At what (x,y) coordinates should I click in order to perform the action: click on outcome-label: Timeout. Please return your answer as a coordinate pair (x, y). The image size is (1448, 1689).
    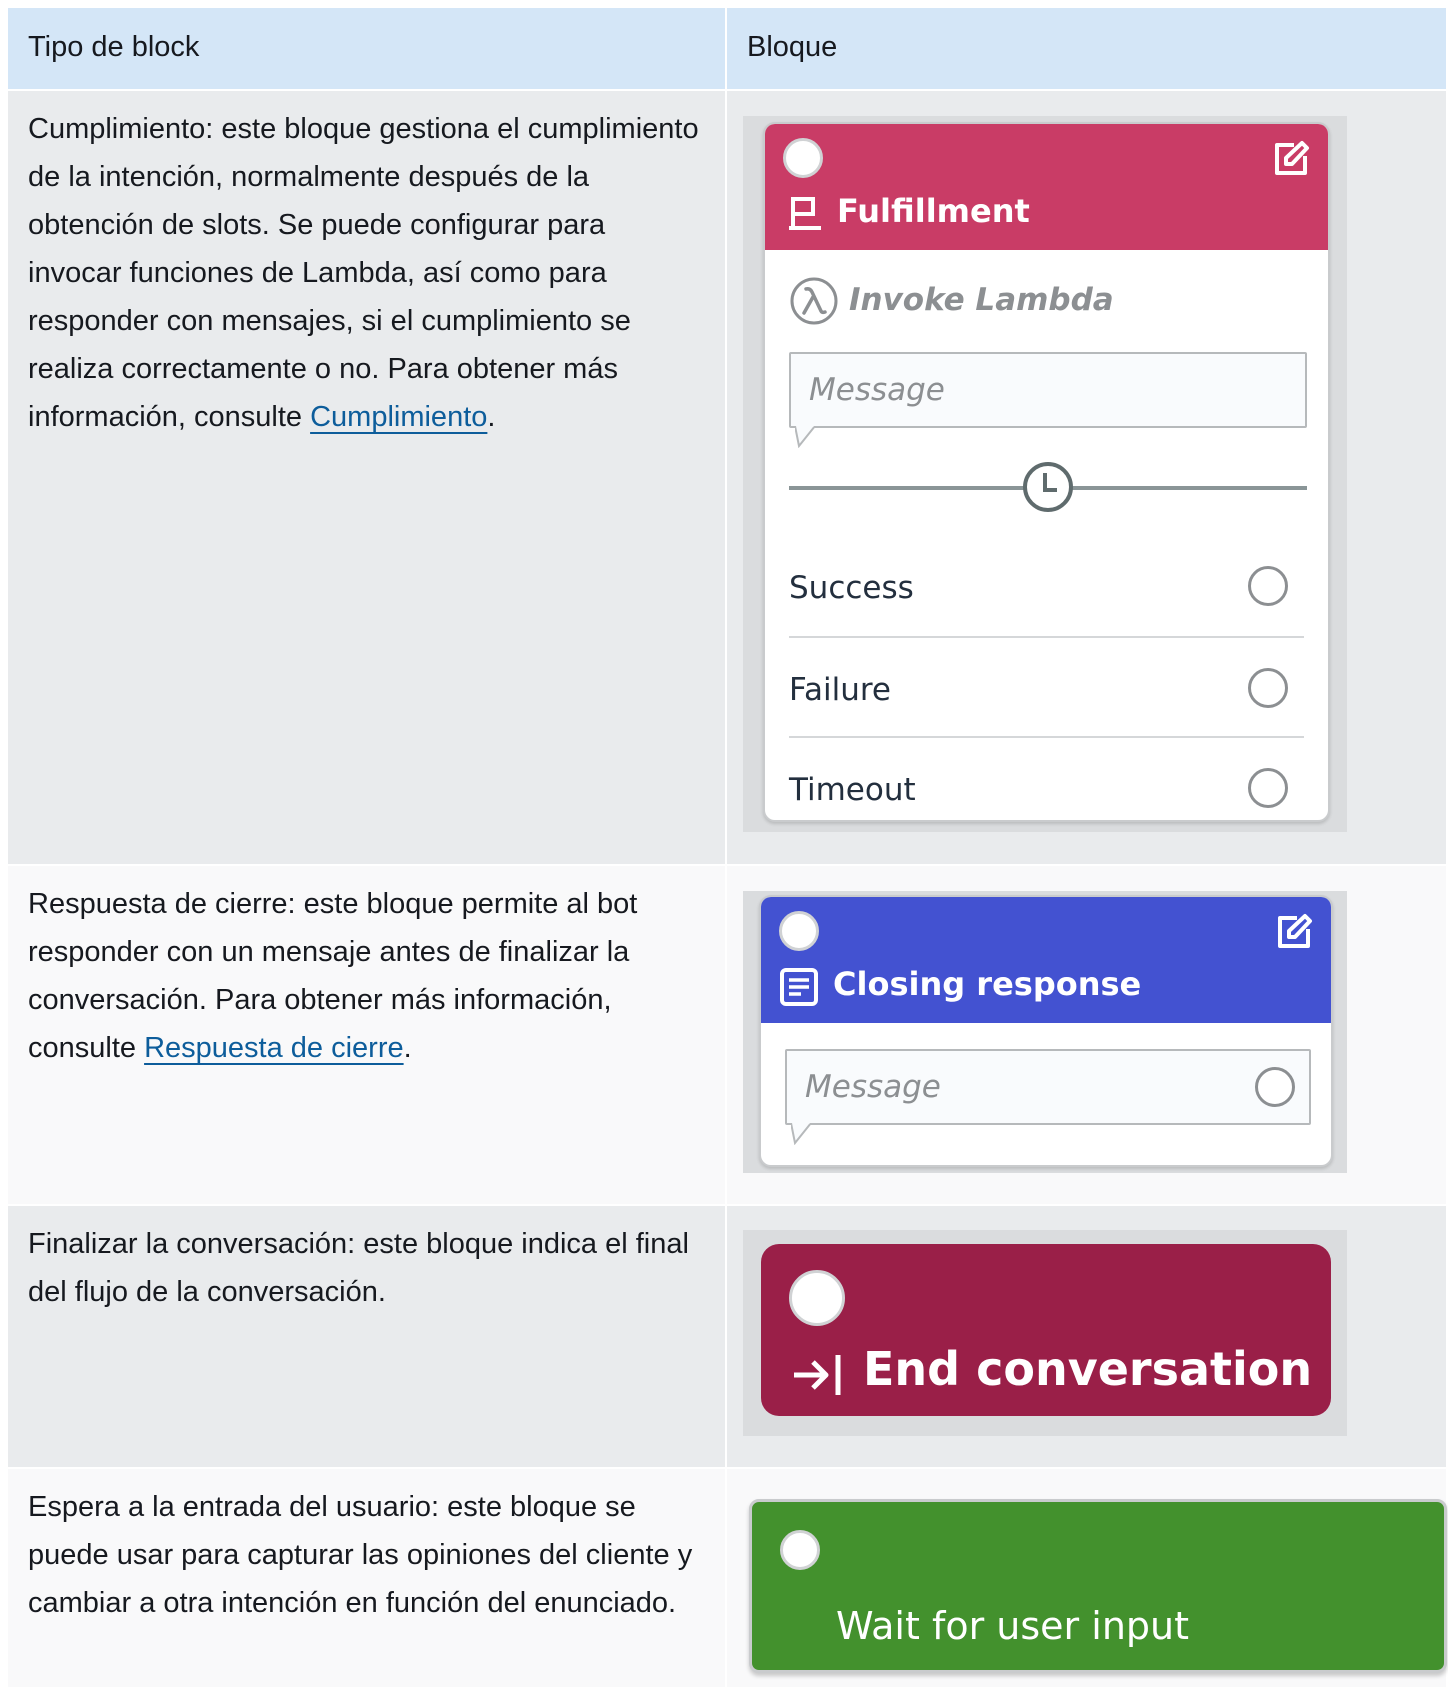
    Looking at the image, I should click on (852, 790).